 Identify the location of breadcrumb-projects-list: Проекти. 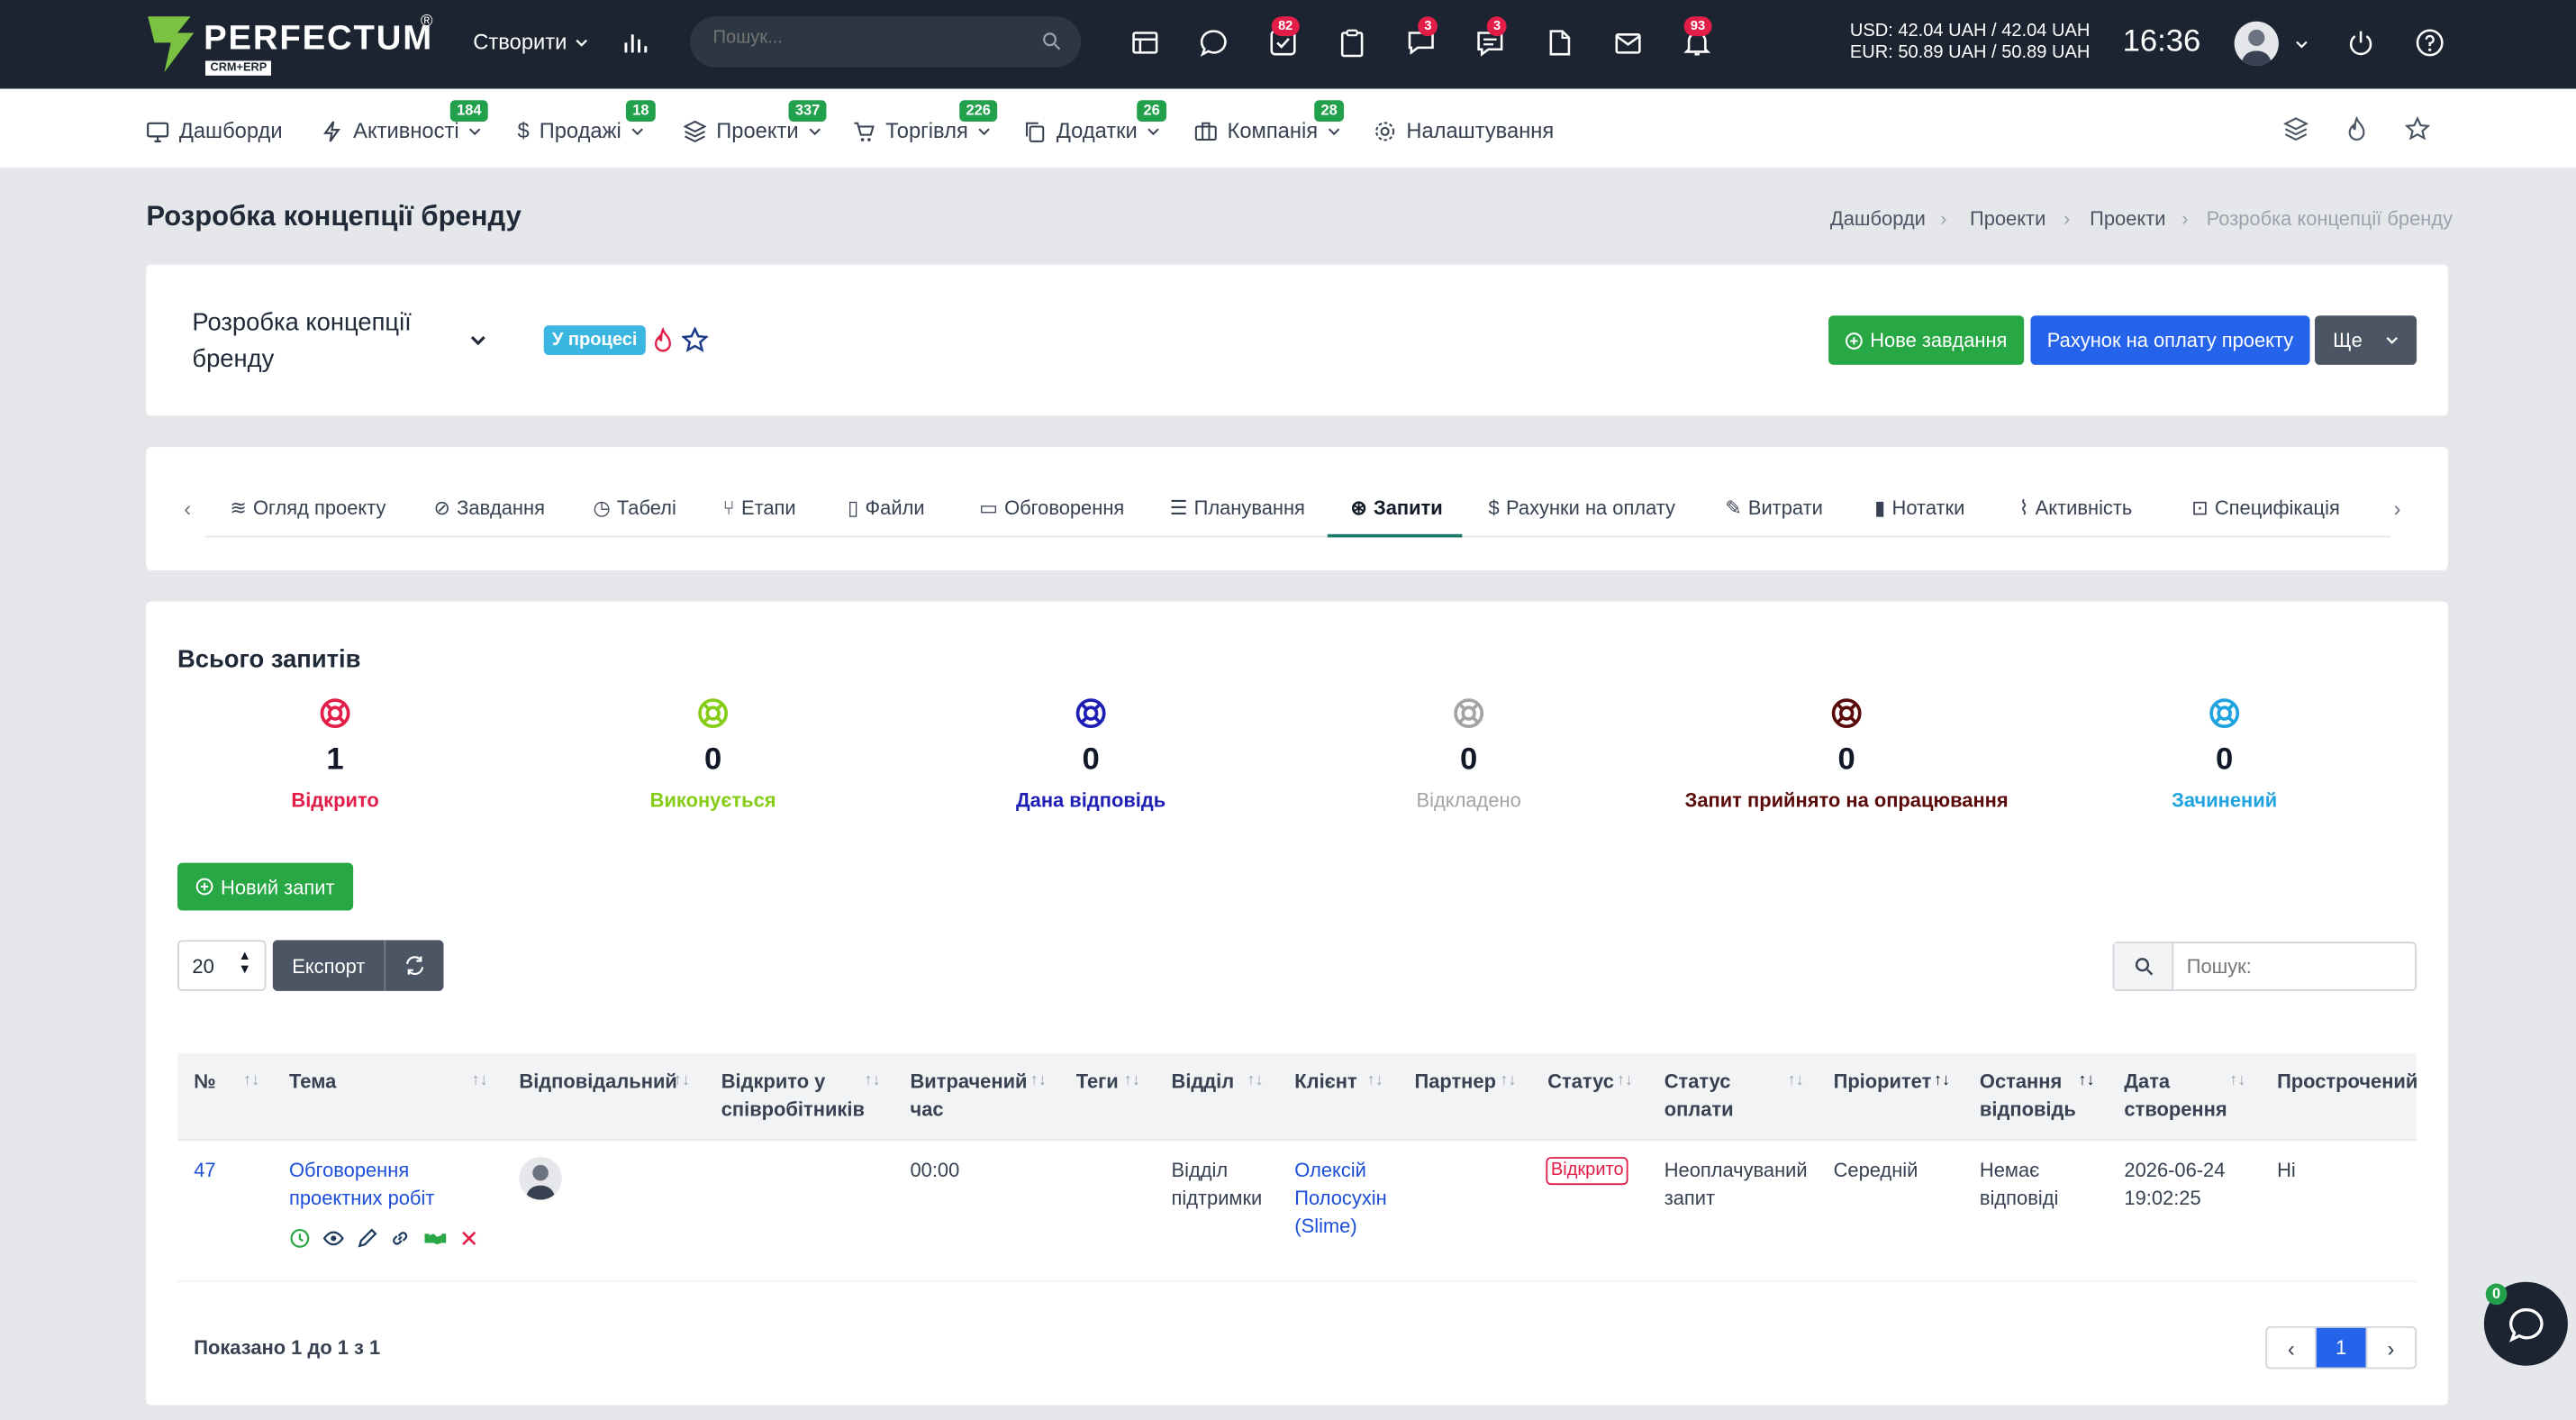
(2127, 219).